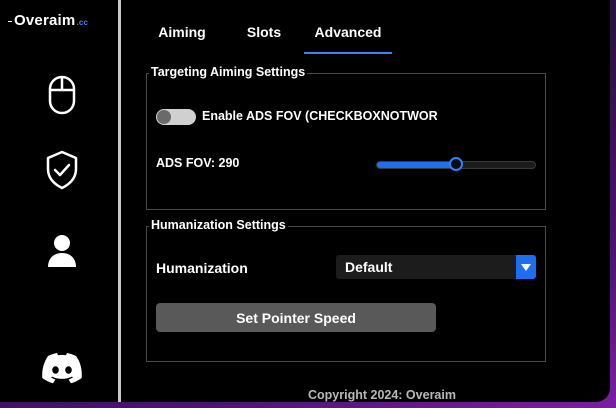 The image size is (616, 408). What do you see at coordinates (382, 395) in the screenshot?
I see `copyright-text: Copyright 2024: Overaim` at bounding box center [382, 395].